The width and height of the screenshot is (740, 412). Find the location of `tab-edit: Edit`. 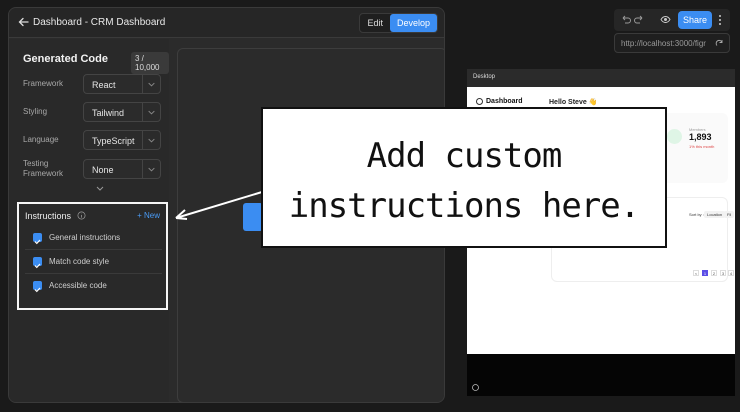

tab-edit: Edit is located at coordinates (375, 23).